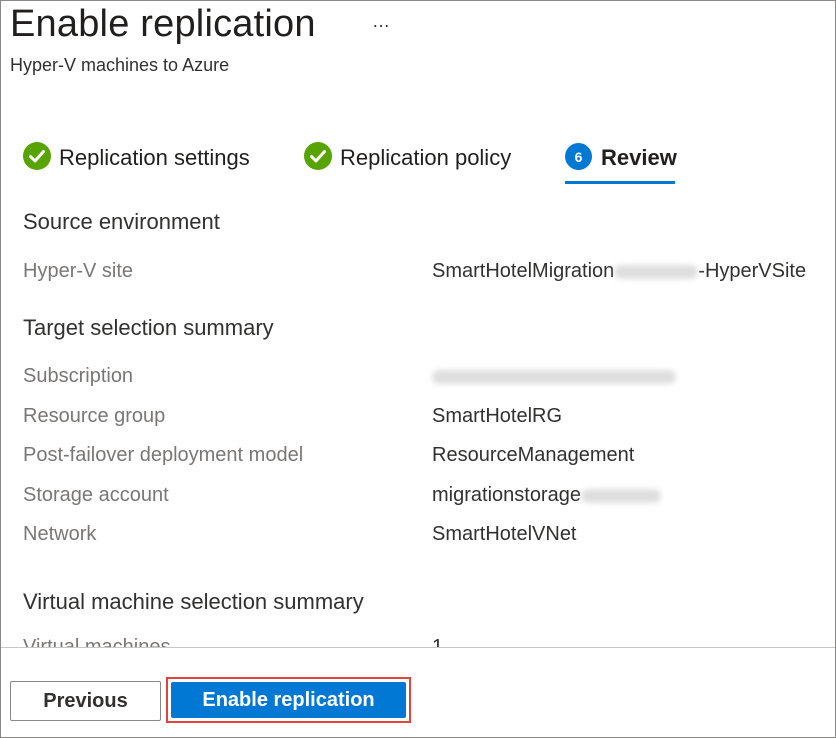 The height and width of the screenshot is (738, 836). Describe the element at coordinates (504, 534) in the screenshot. I see `network-value: SmartHotelVNet` at that location.